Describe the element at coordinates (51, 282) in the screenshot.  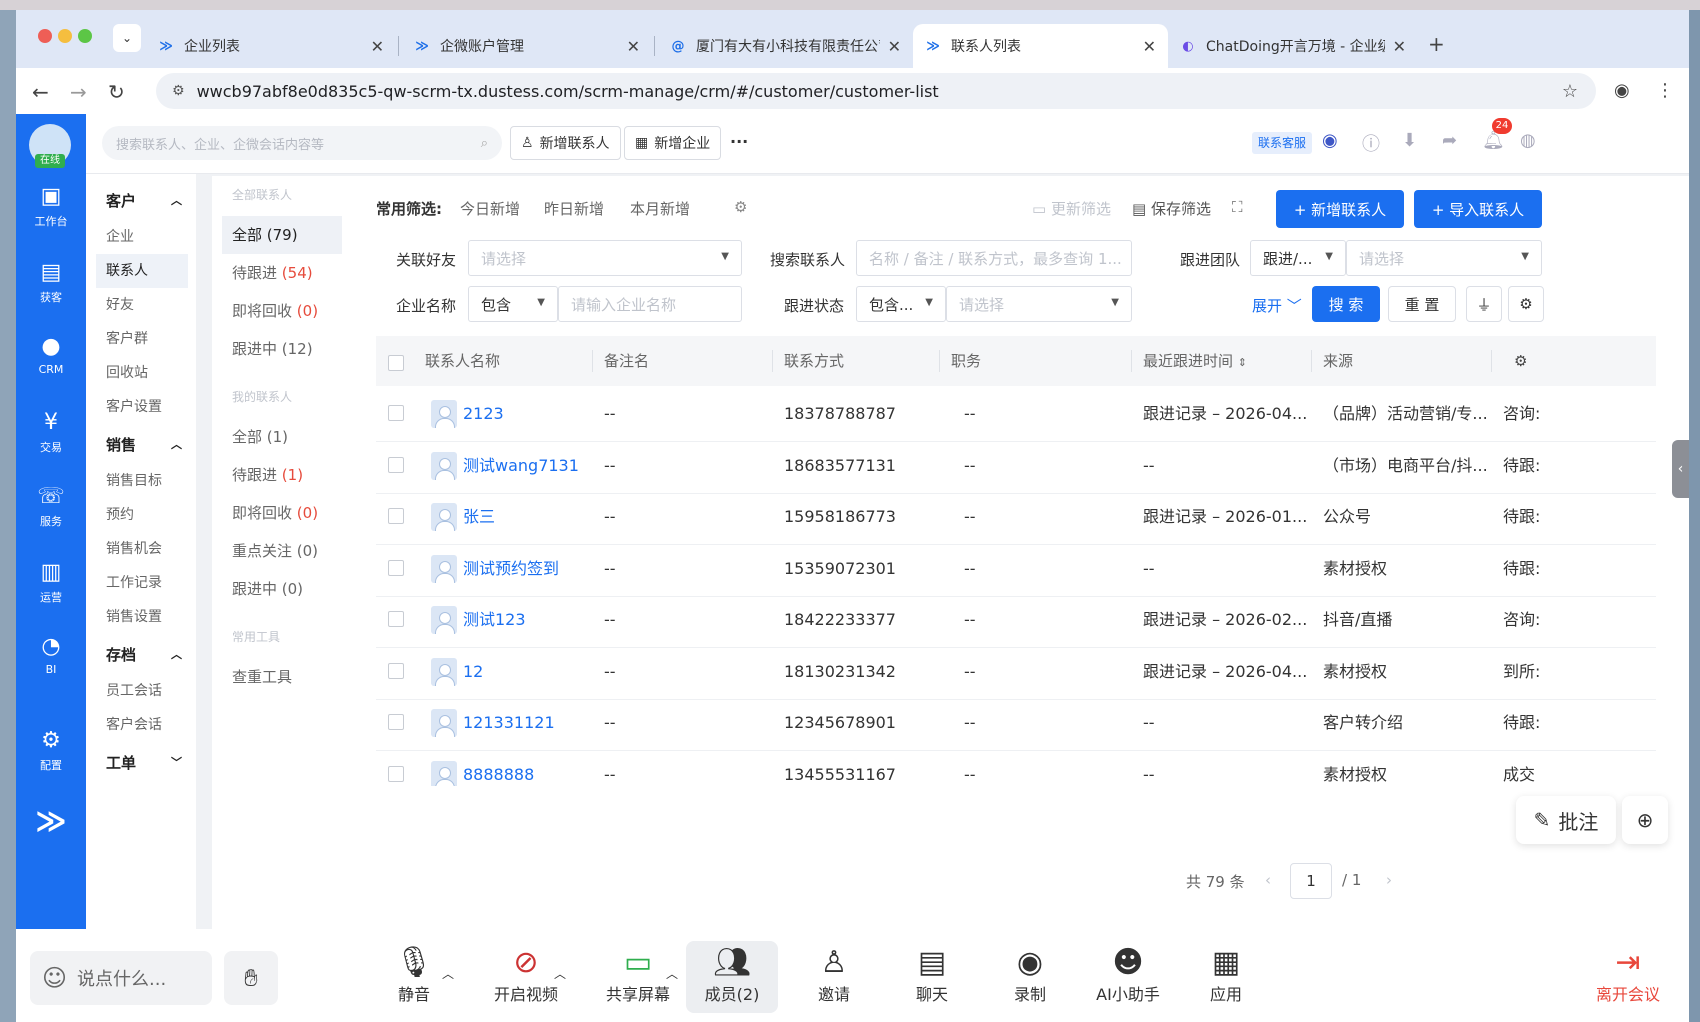
I see `nav-acquire: ▤ 获客` at that location.